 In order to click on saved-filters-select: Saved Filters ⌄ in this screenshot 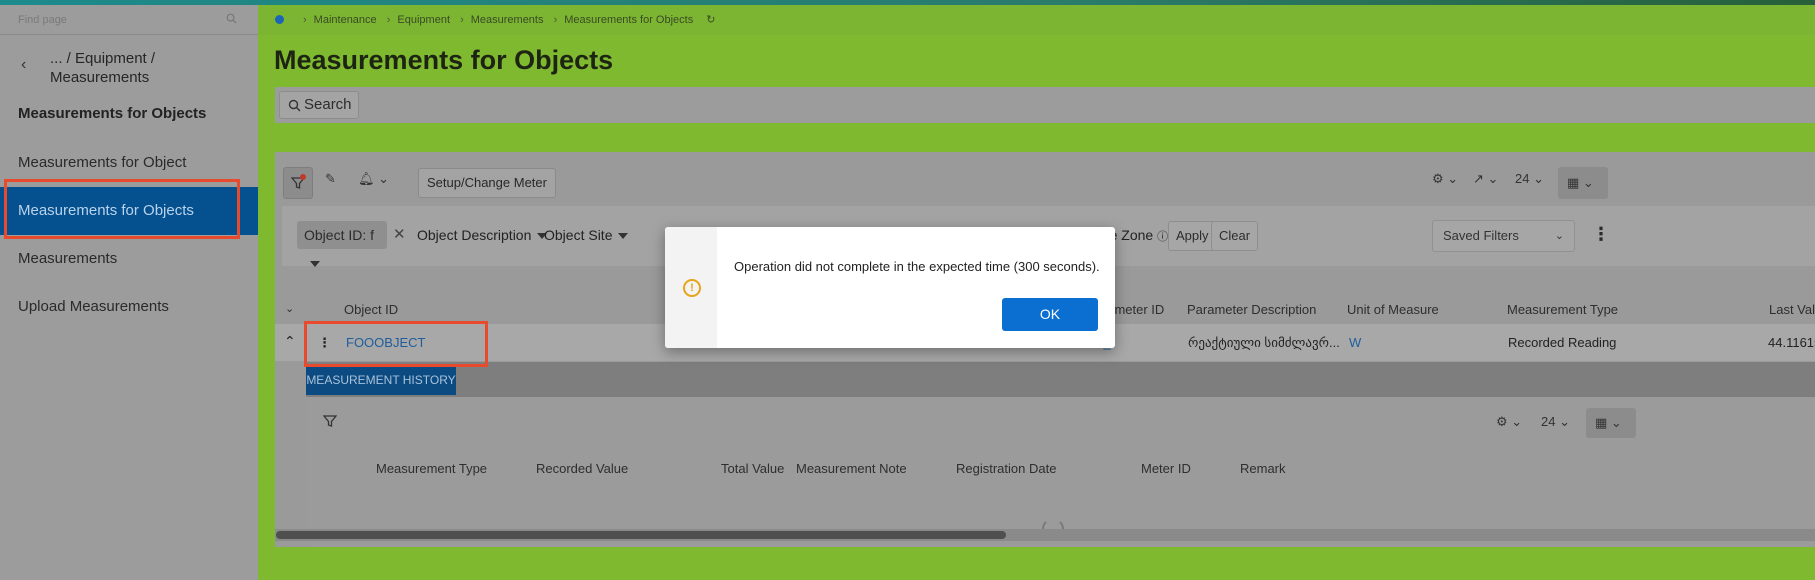, I will do `click(1503, 236)`.